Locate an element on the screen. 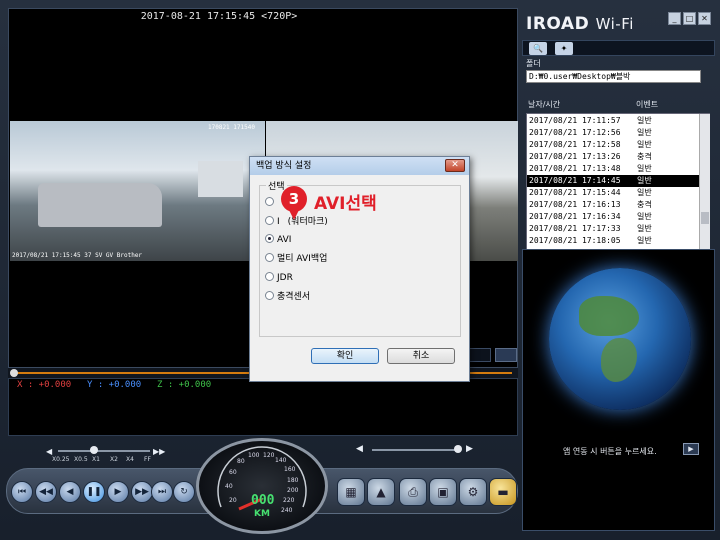 The height and width of the screenshot is (540, 720). view-toggle-button is located at coordinates (480, 355).